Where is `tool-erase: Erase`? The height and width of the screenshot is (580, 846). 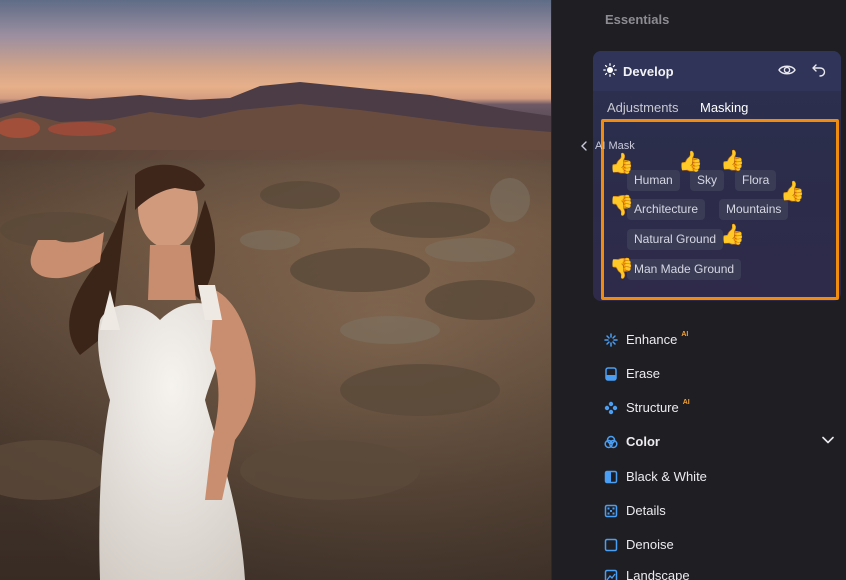 tool-erase: Erase is located at coordinates (632, 373).